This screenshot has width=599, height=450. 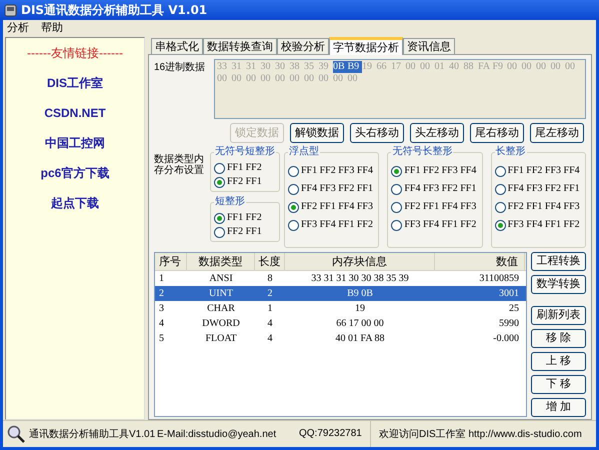 I want to click on sidebar-link: pc6官方下载, so click(x=75, y=173).